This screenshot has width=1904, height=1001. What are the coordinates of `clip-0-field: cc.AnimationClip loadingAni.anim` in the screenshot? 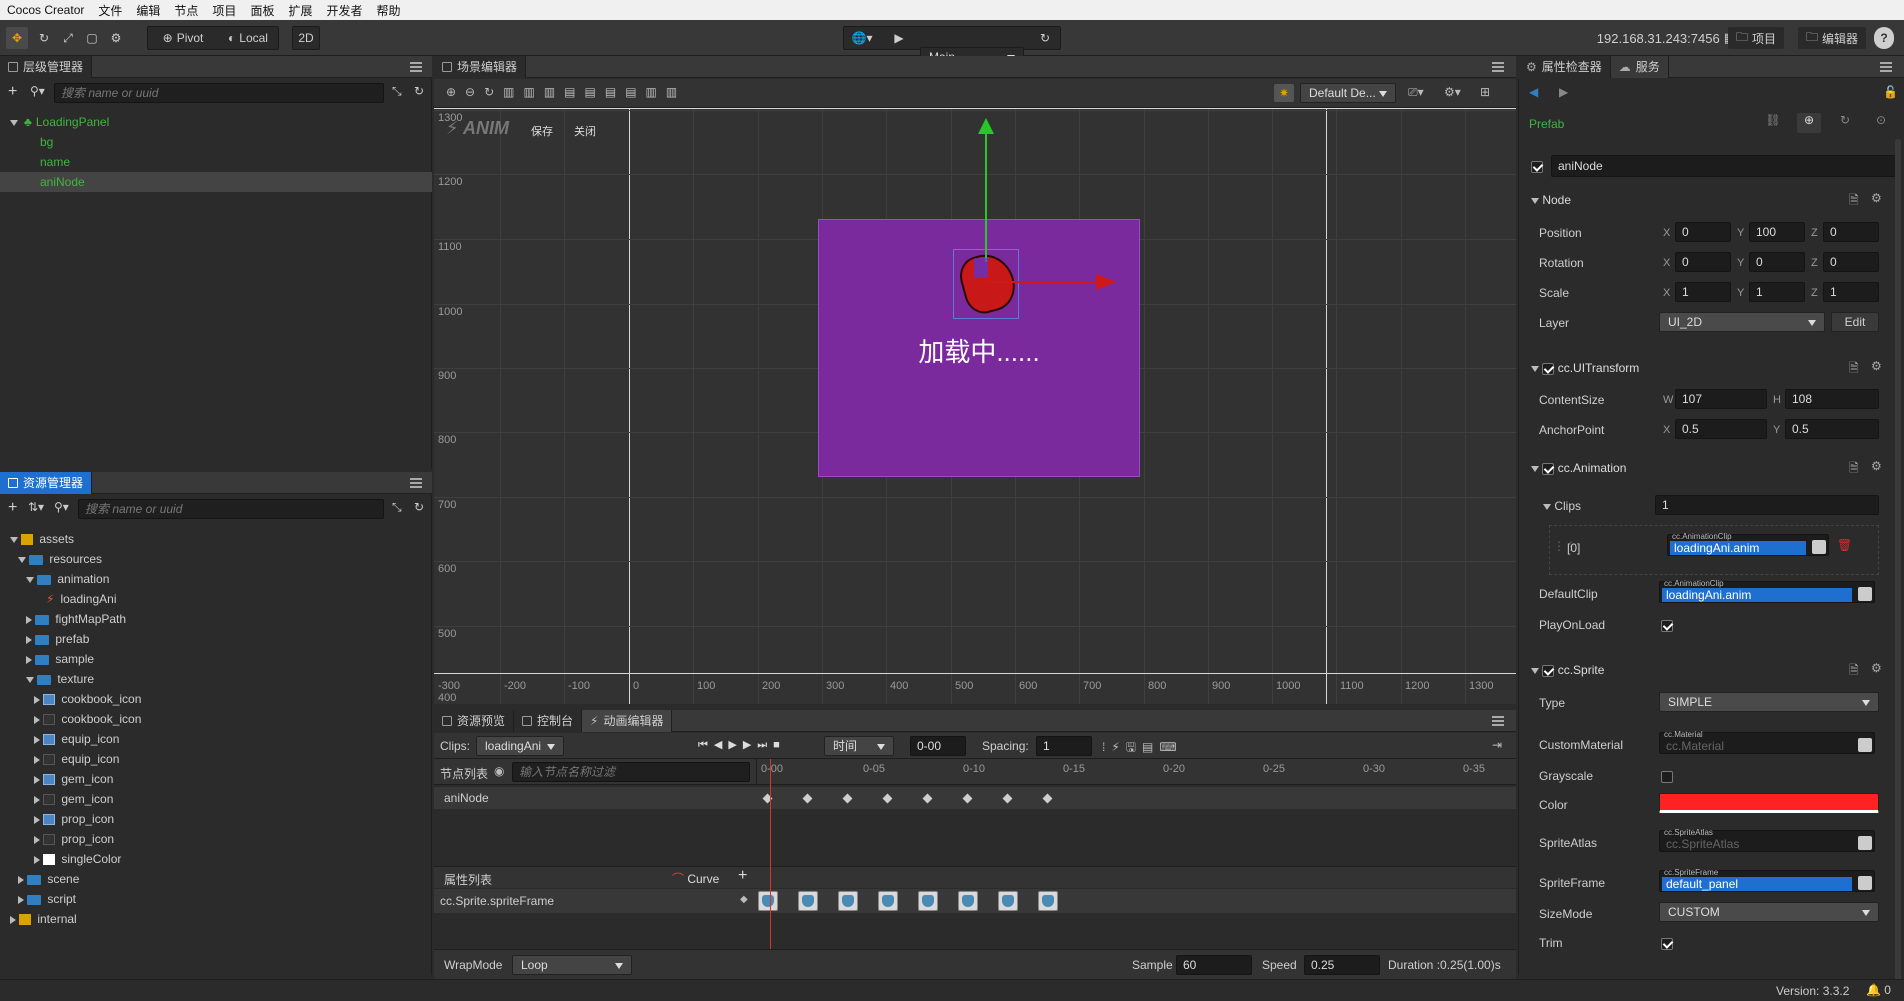 It's located at (1748, 544).